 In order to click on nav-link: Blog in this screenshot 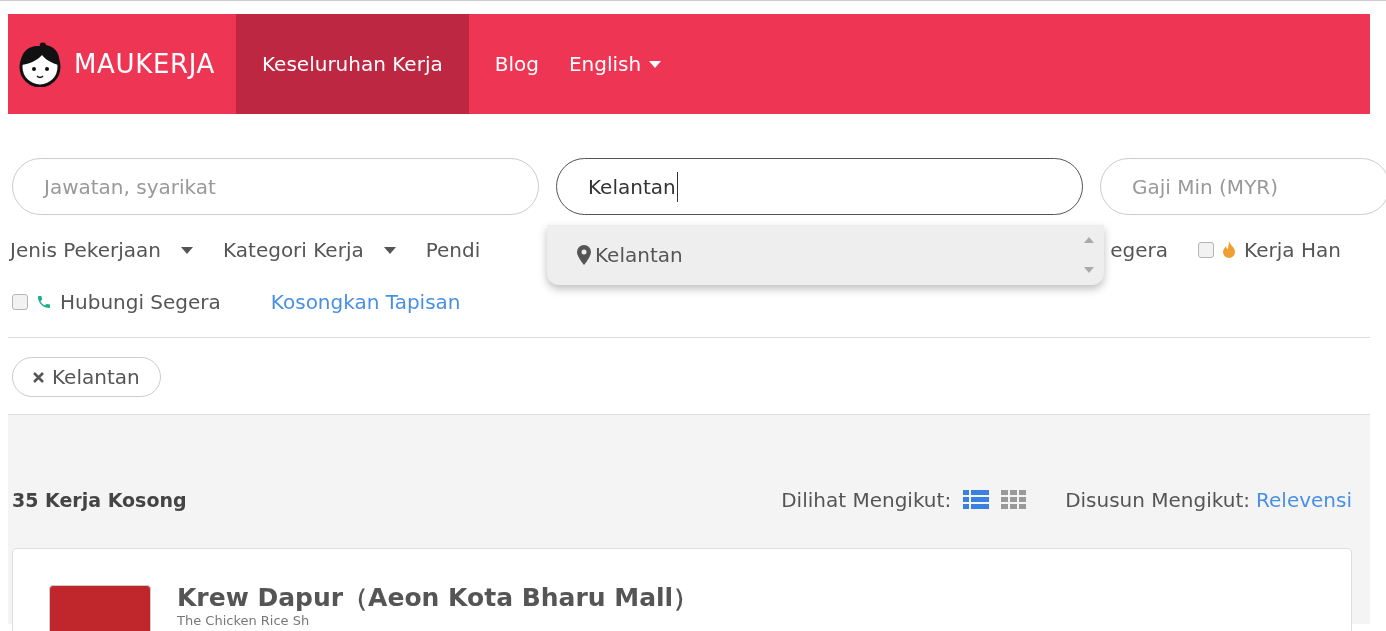, I will do `click(516, 64)`.